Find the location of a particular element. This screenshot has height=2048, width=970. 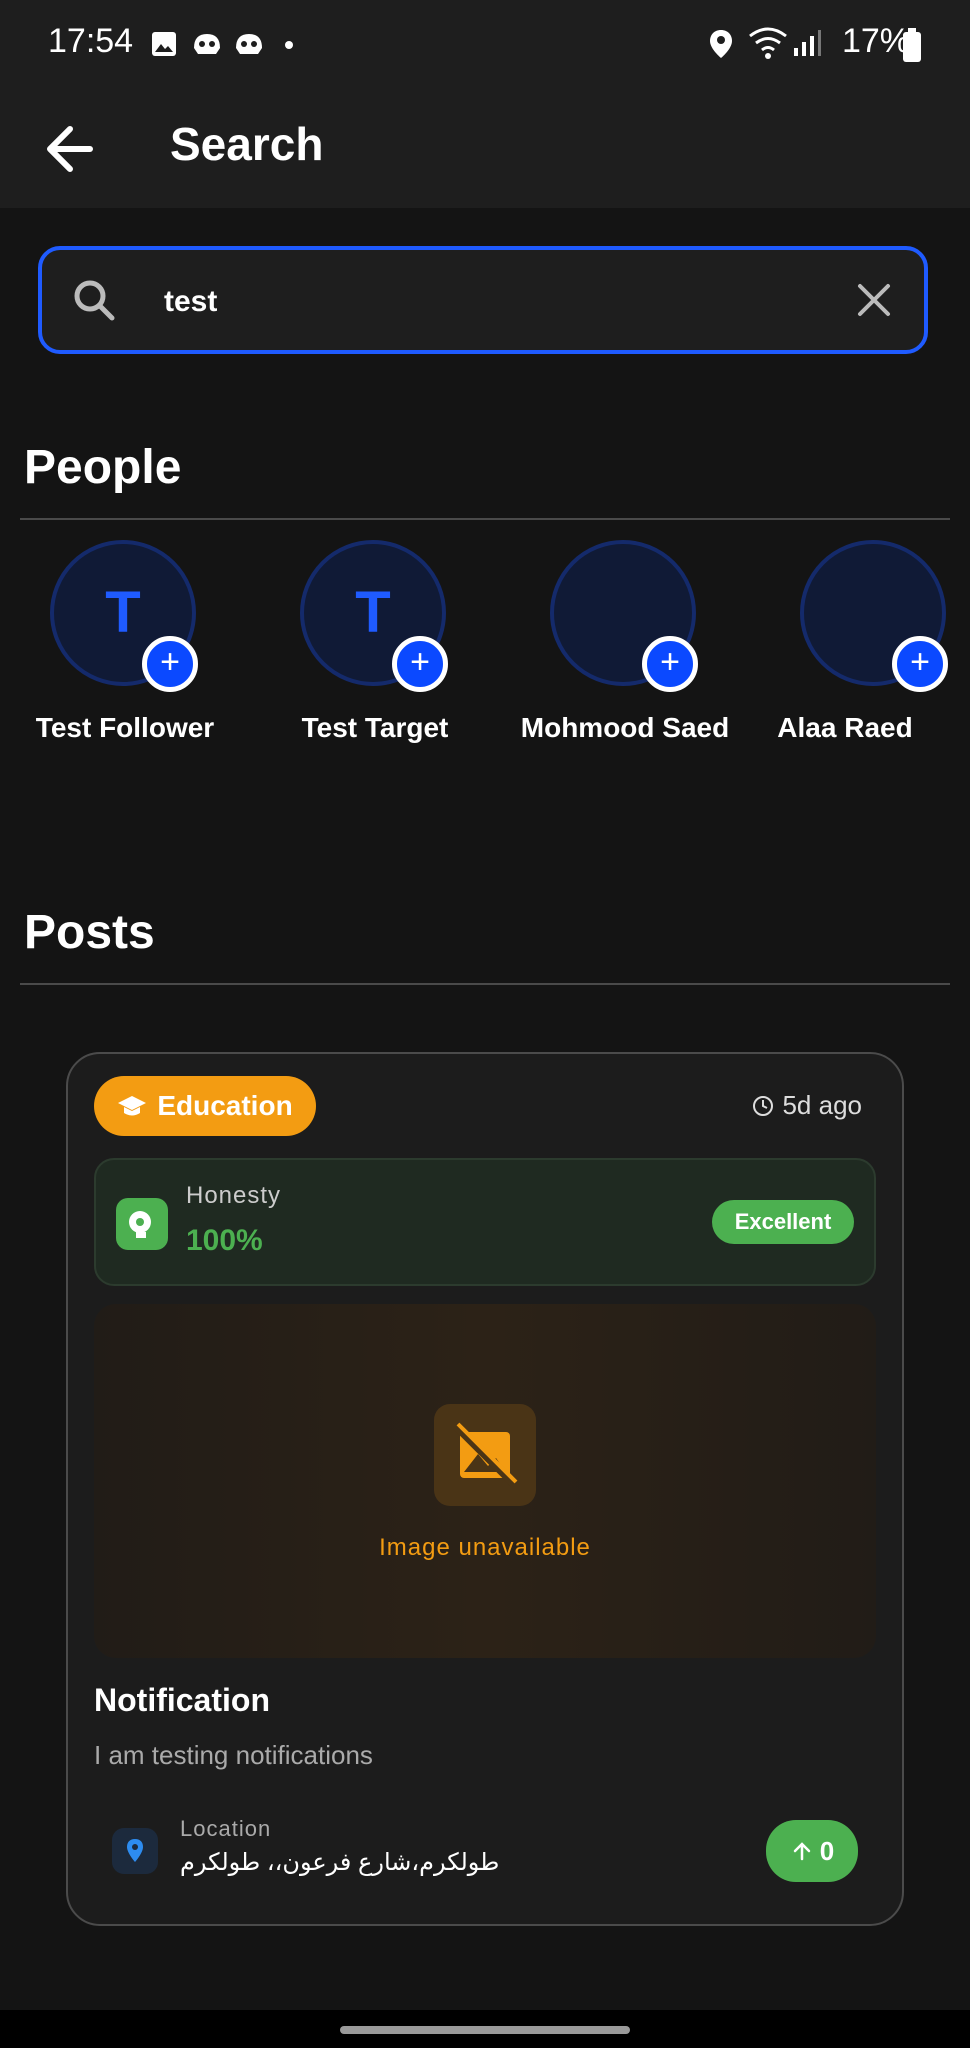

app-notification-icon is located at coordinates (207, 44).